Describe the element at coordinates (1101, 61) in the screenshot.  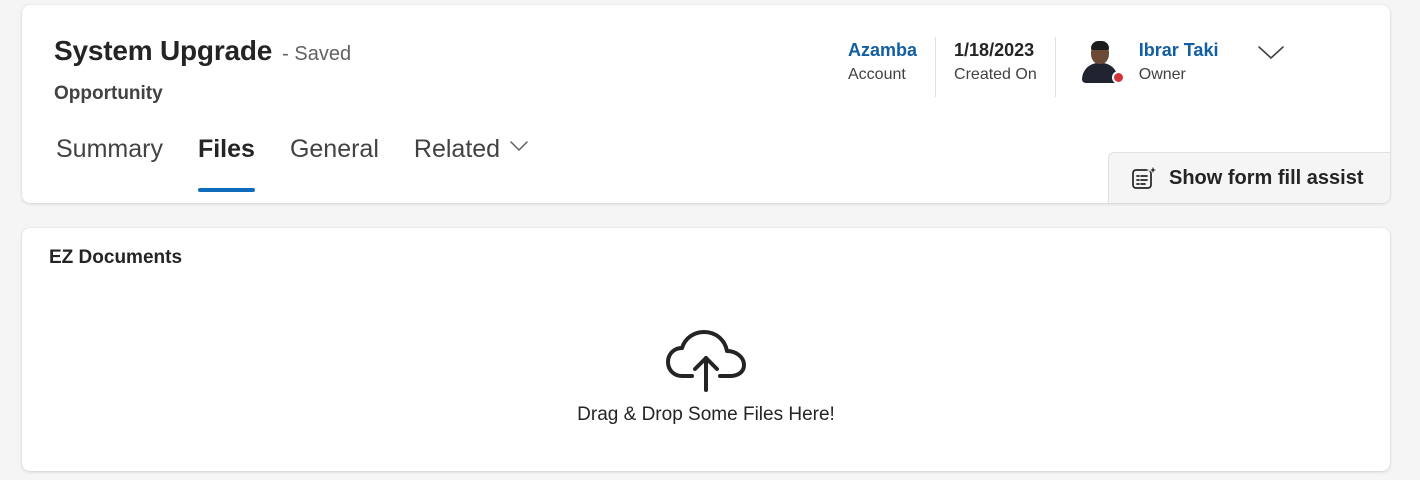
I see `owner-avatar` at that location.